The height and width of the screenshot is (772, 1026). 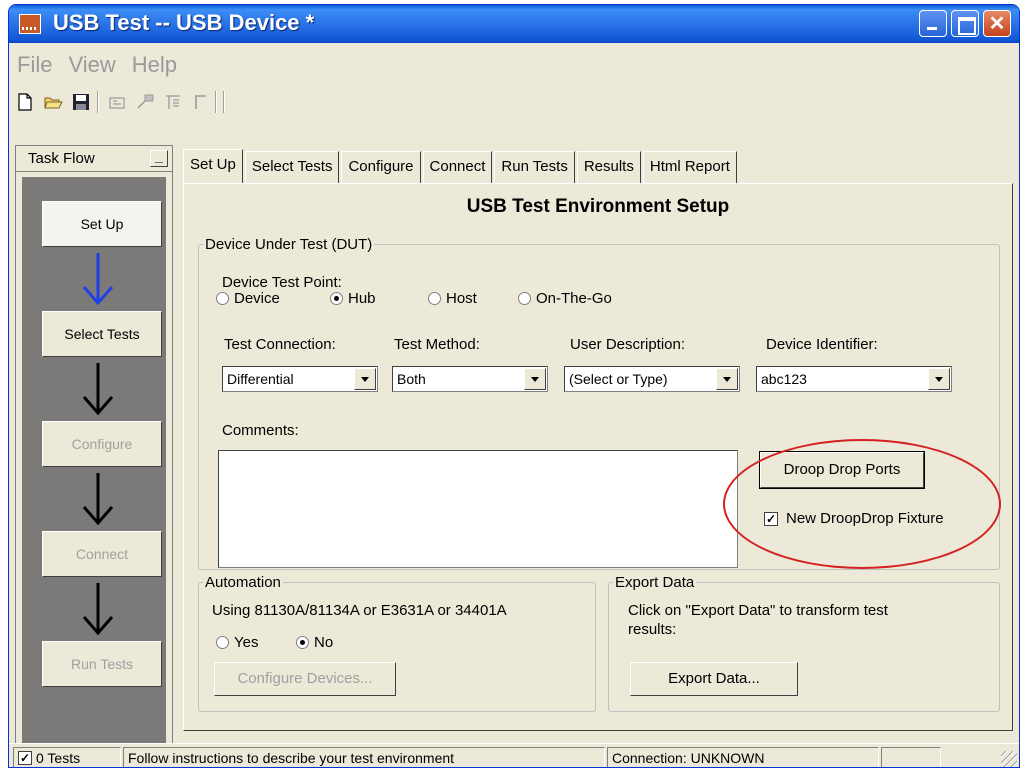 What do you see at coordinates (222, 642) in the screenshot?
I see `radio-yes-dot` at bounding box center [222, 642].